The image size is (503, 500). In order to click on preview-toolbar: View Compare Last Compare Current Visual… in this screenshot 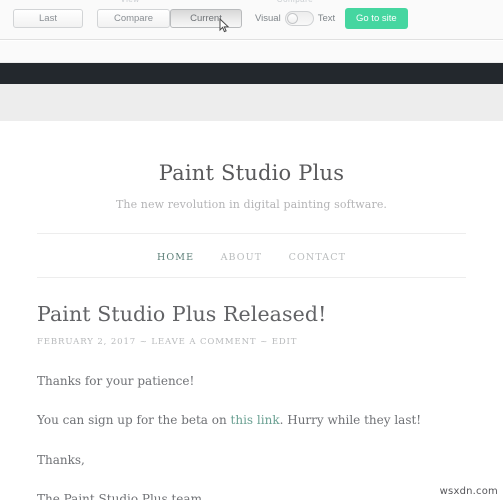, I will do `click(251, 20)`.